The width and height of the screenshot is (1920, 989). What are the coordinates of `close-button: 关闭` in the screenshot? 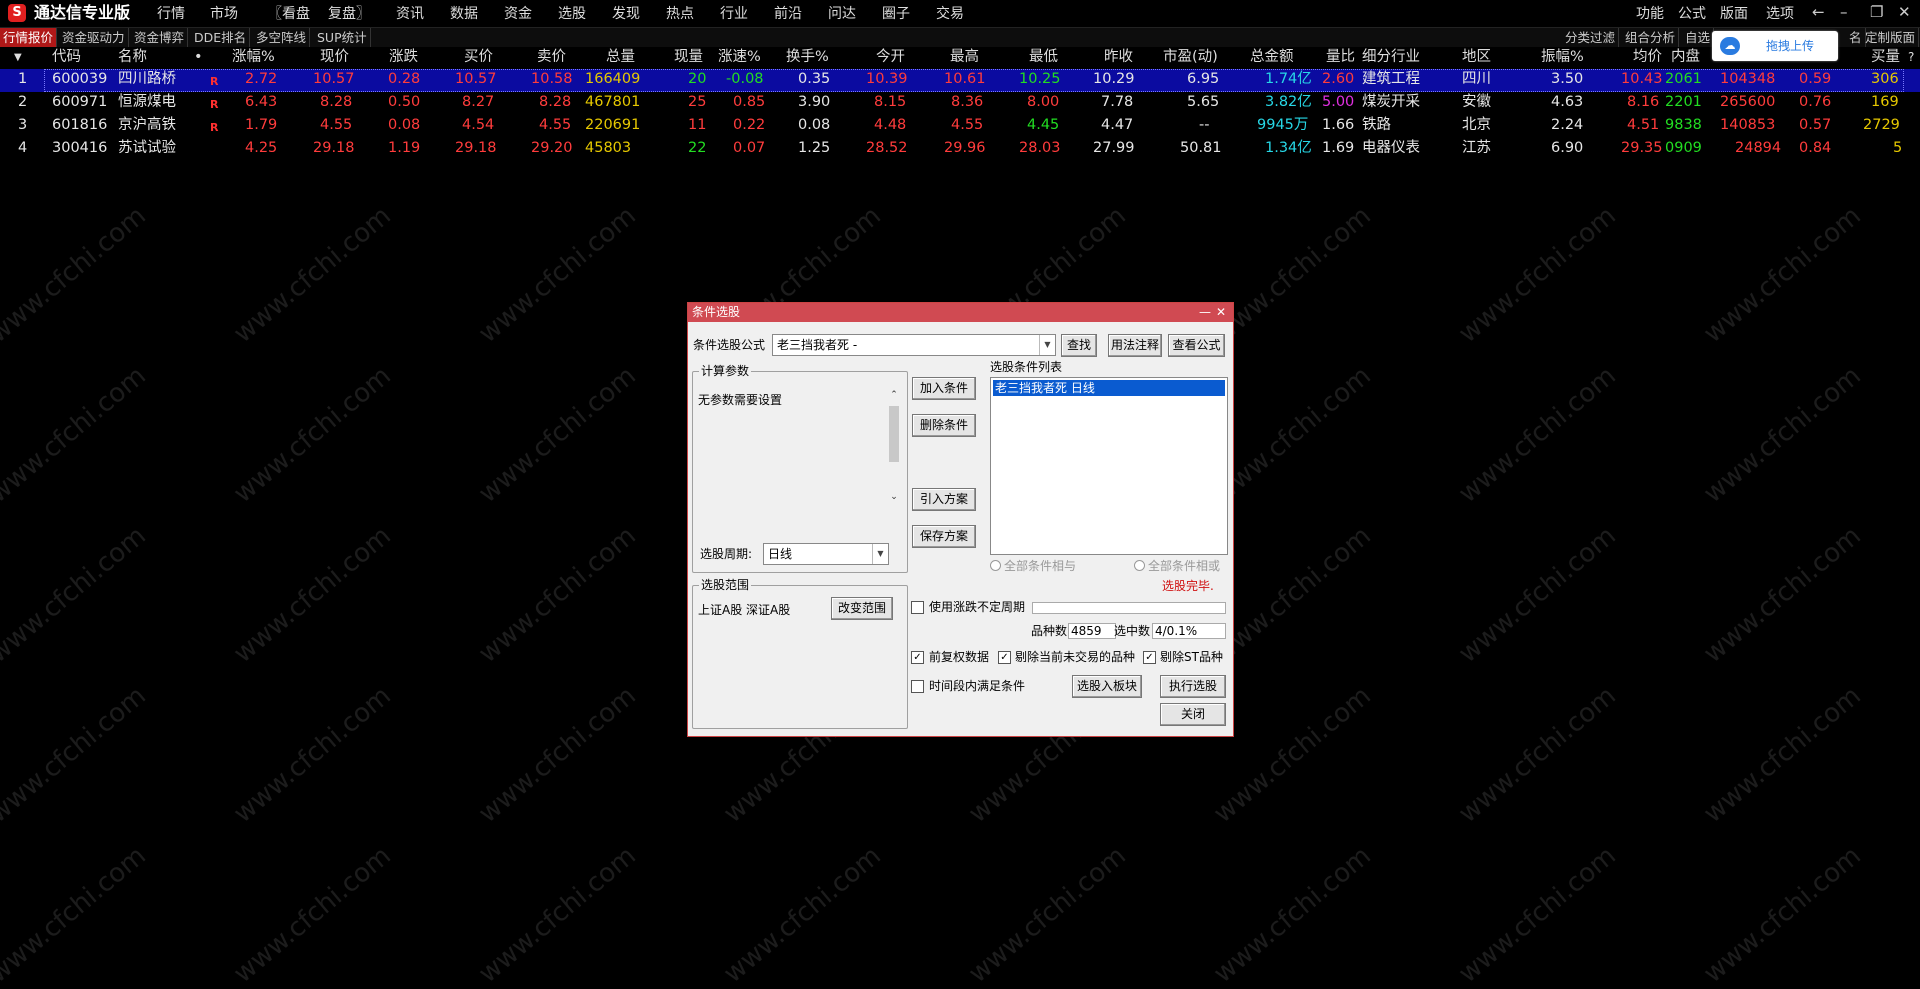 It's located at (1193, 714).